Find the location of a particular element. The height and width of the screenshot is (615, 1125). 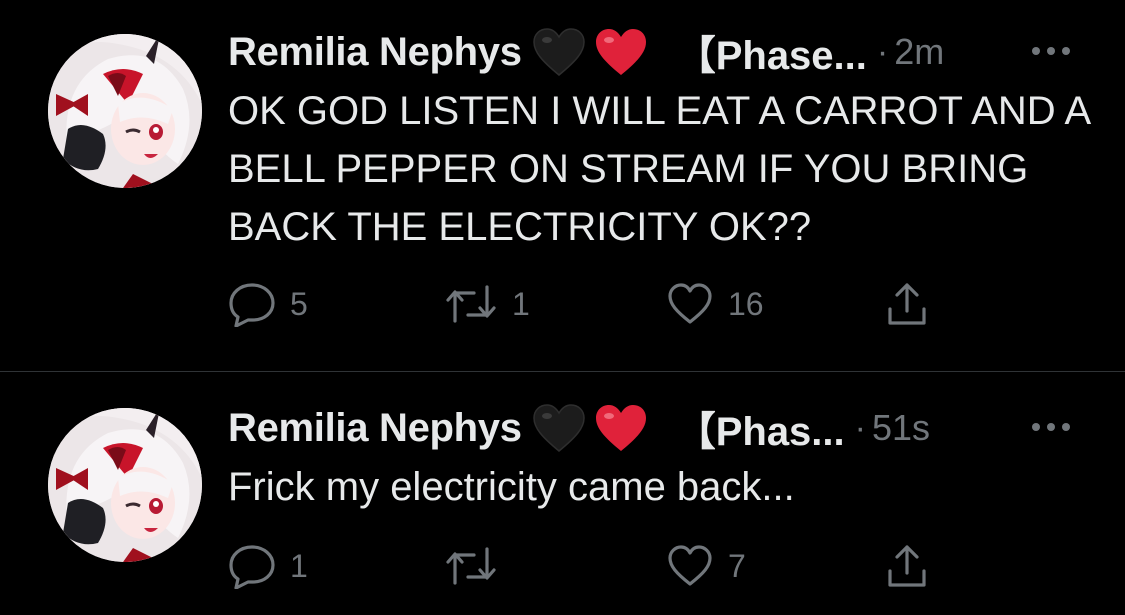

timestamp: 51s is located at coordinates (901, 428).